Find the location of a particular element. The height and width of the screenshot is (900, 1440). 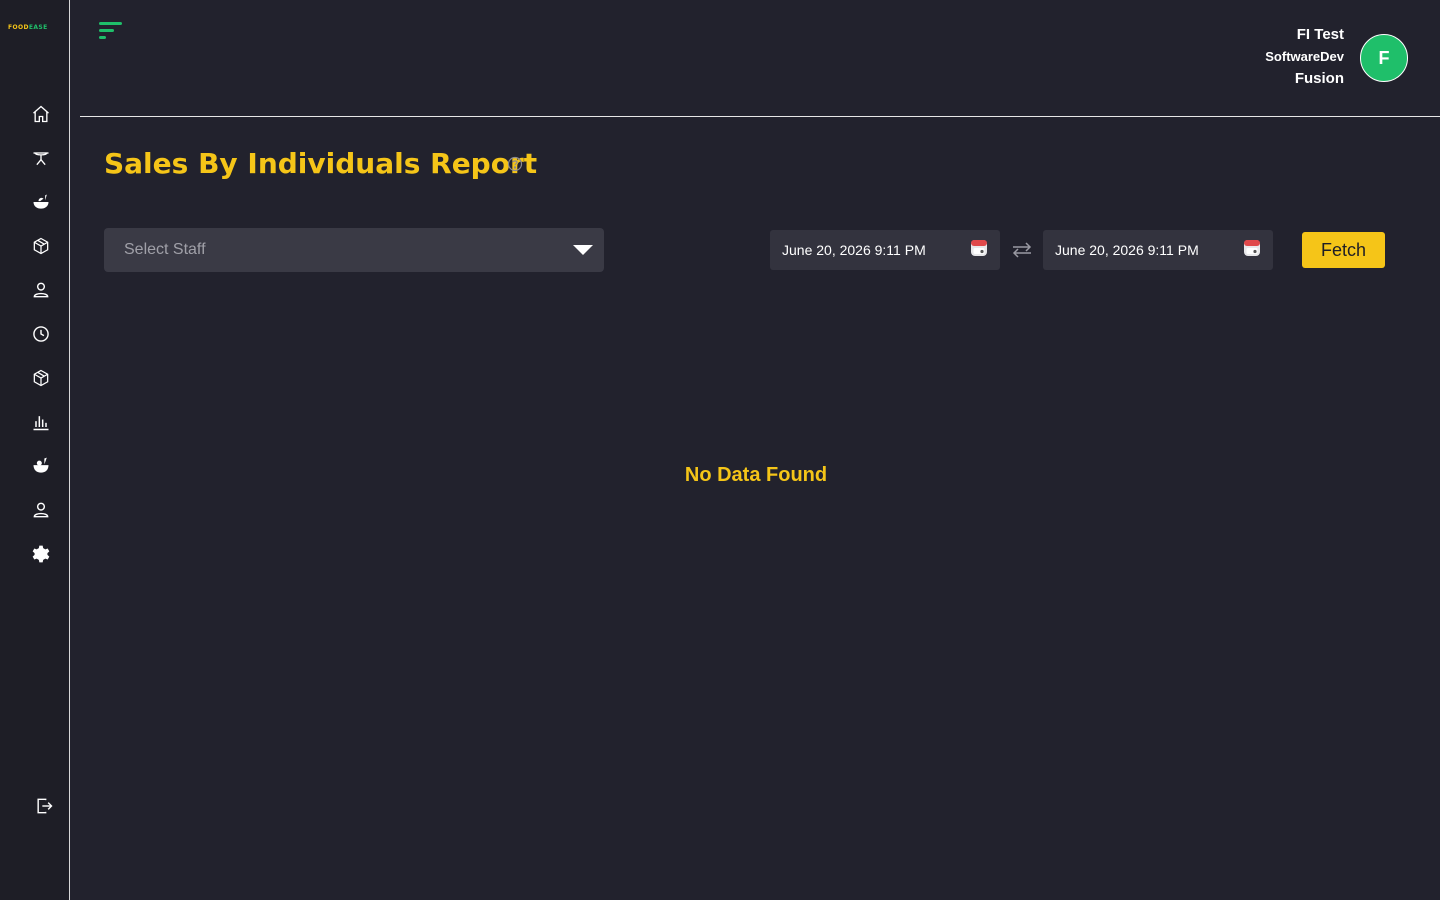

date-from-field: June 20, 2026 9:11 PM is located at coordinates (885, 250).